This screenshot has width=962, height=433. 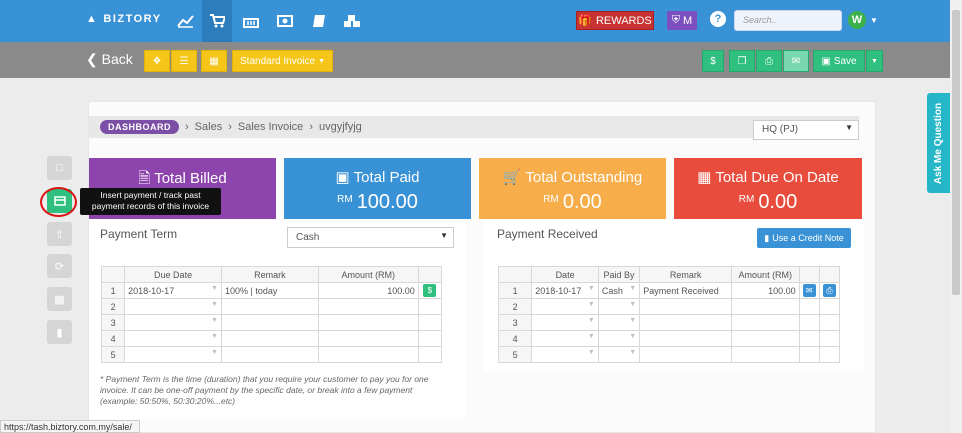 I want to click on save-button: ▣ Save, so click(x=839, y=61).